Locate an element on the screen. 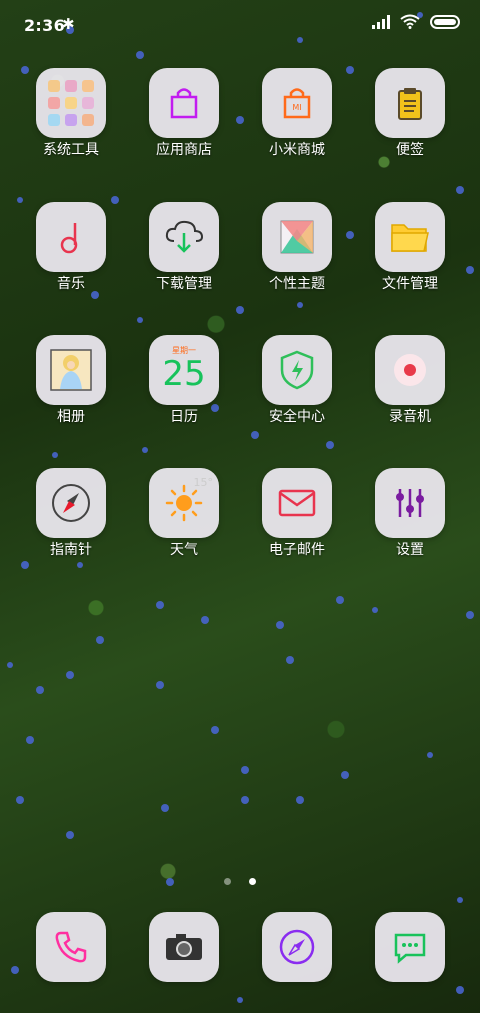 Image resolution: width=480 pixels, height=1013 pixels. app-system-tools: 系统工具 is located at coordinates (71, 123).